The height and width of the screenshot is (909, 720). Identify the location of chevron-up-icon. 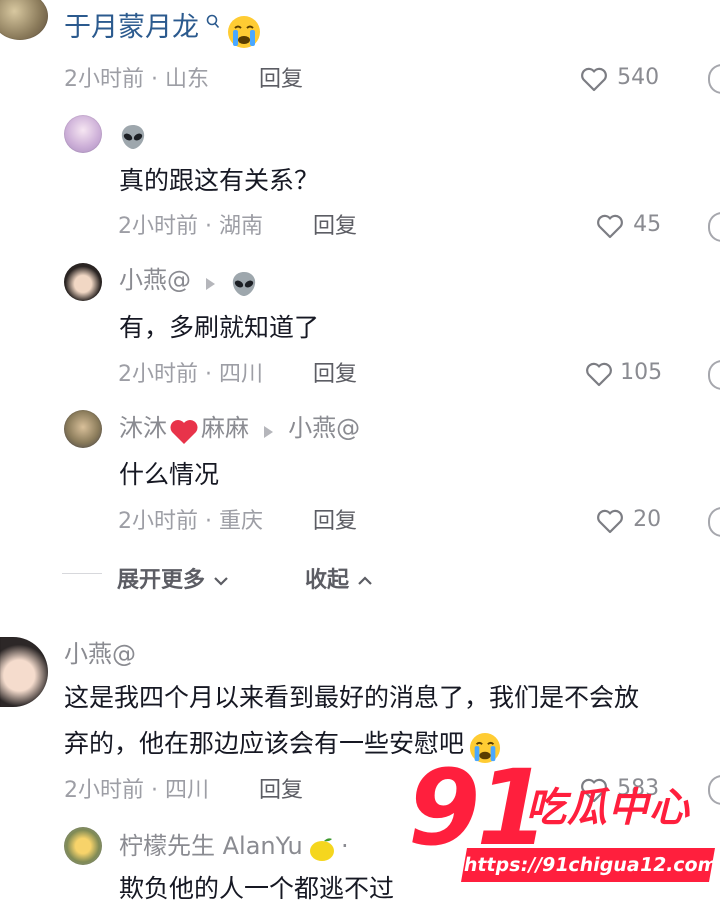
(364, 580).